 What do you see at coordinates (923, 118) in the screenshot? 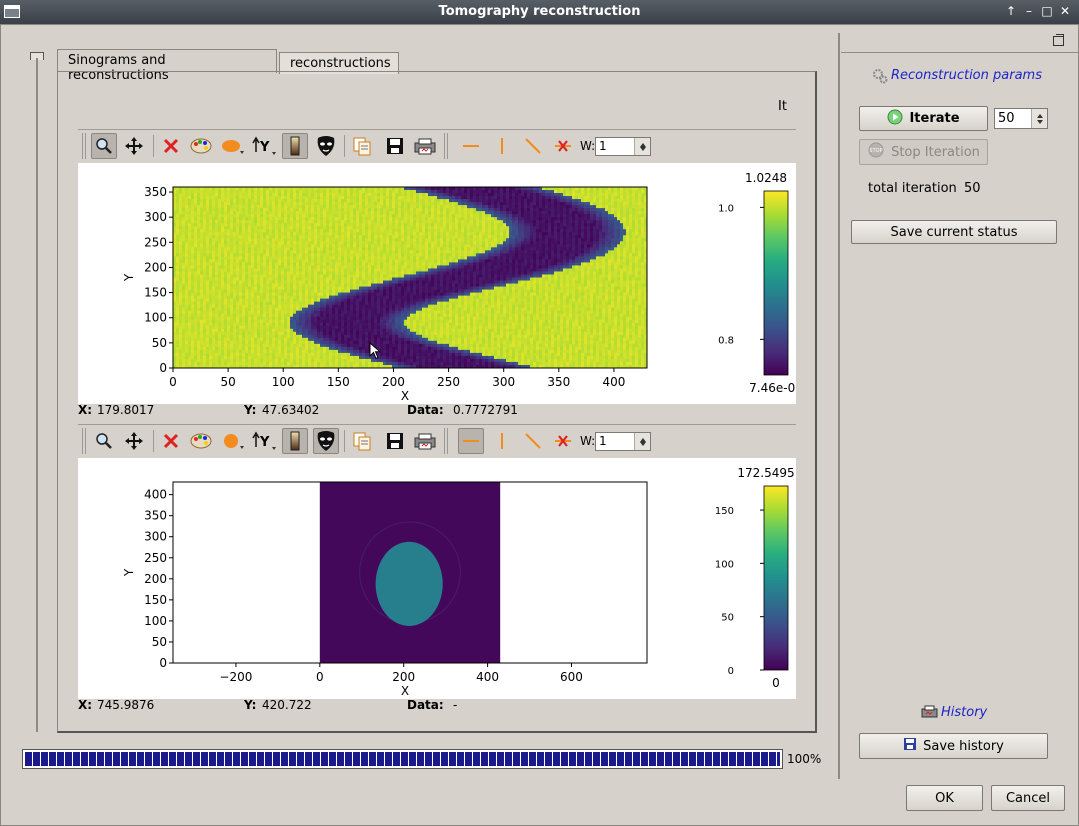
I see `iterate-button: Iterate` at bounding box center [923, 118].